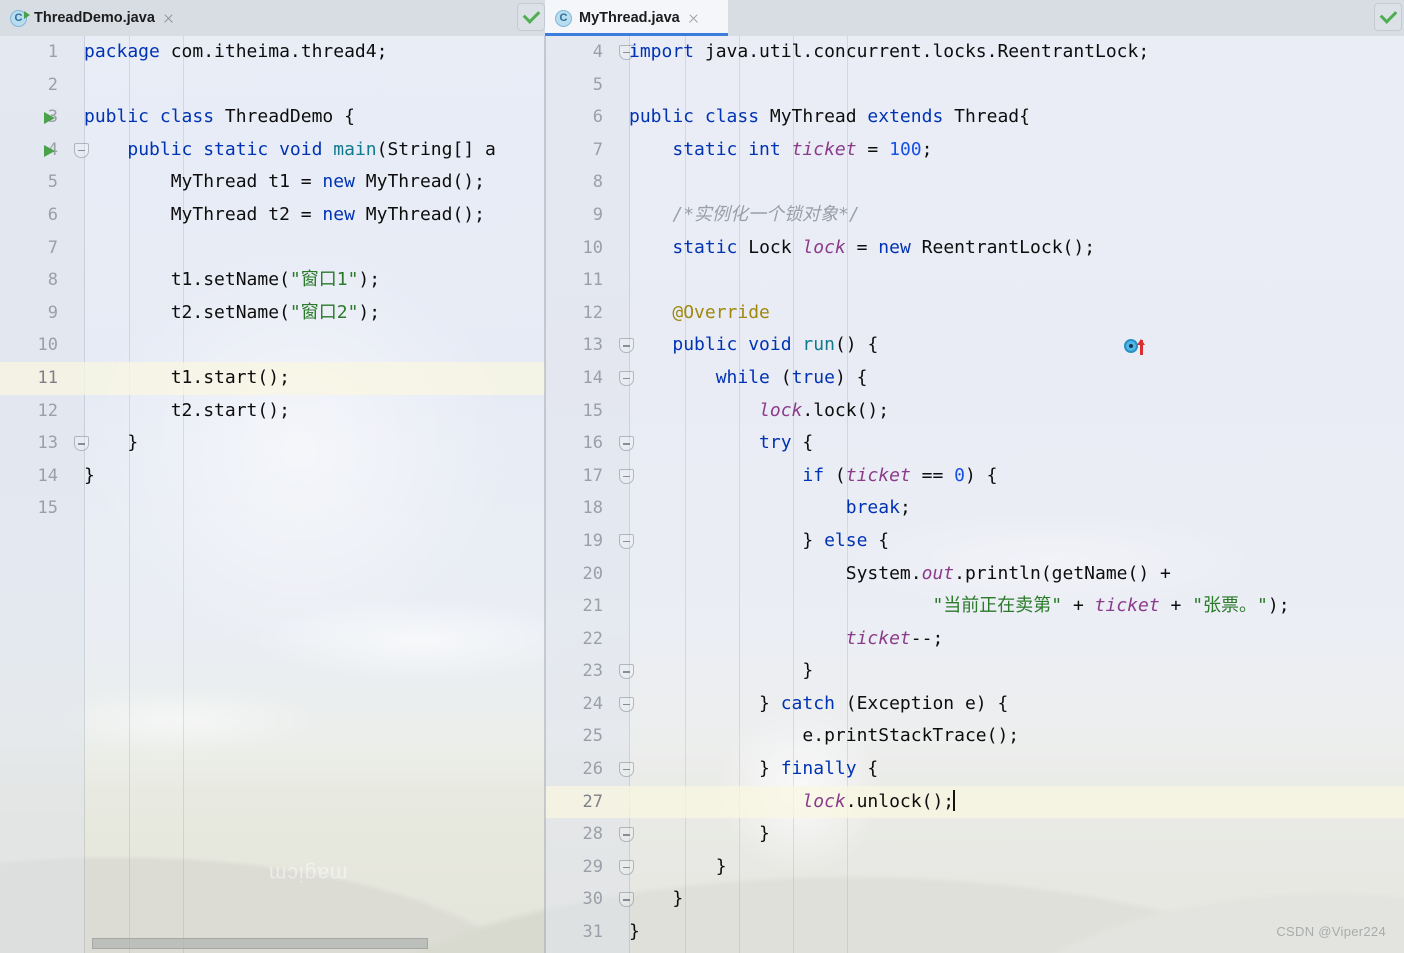 The image size is (1404, 953). Describe the element at coordinates (824, 736) in the screenshot. I see `token-txt: e.printStackTrace();` at that location.